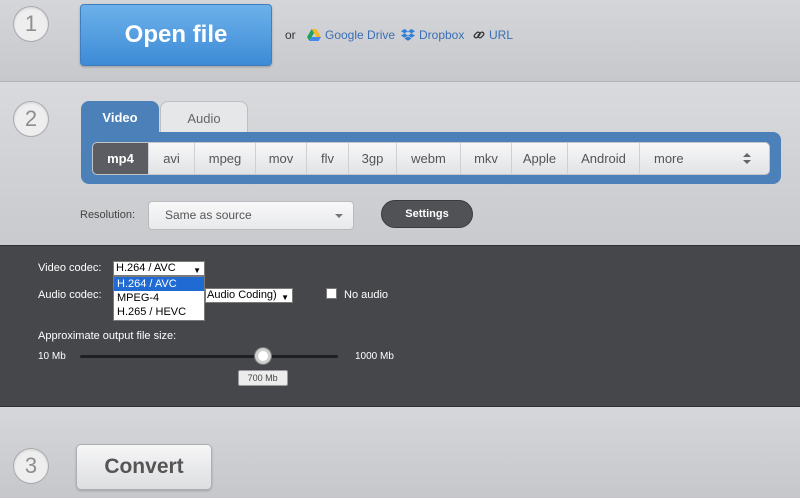 The height and width of the screenshot is (498, 800). What do you see at coordinates (159, 312) in the screenshot?
I see `video-codec-option: H.265 / HEVC` at bounding box center [159, 312].